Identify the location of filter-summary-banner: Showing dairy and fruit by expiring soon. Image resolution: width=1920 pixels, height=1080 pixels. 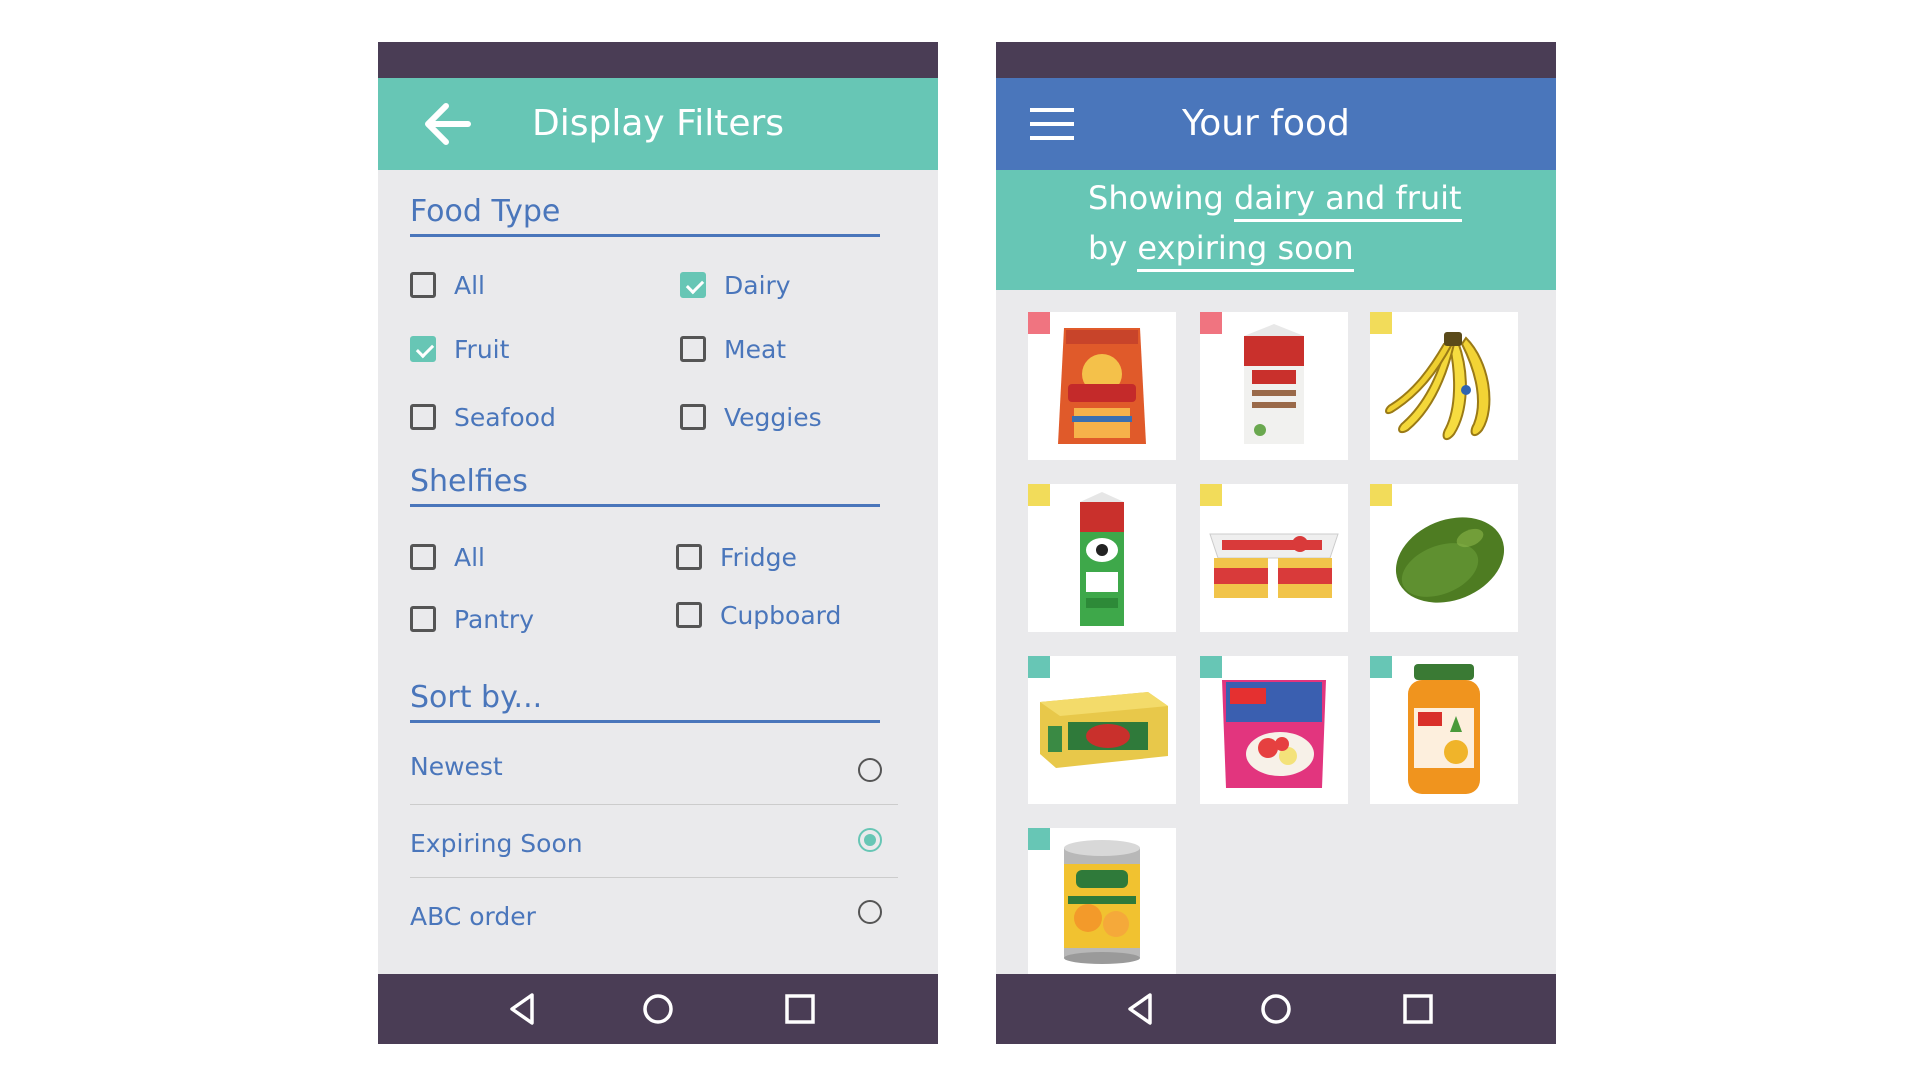
(1276, 230).